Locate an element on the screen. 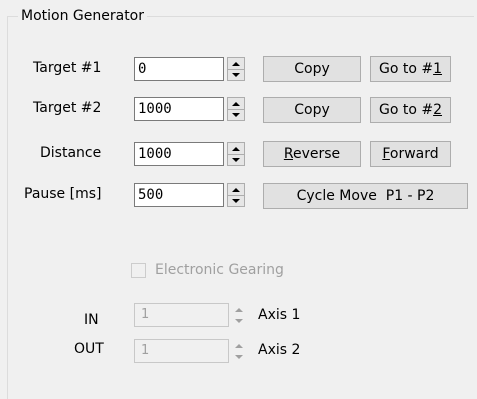 The width and height of the screenshot is (477, 399). distance-spinner is located at coordinates (236, 154).